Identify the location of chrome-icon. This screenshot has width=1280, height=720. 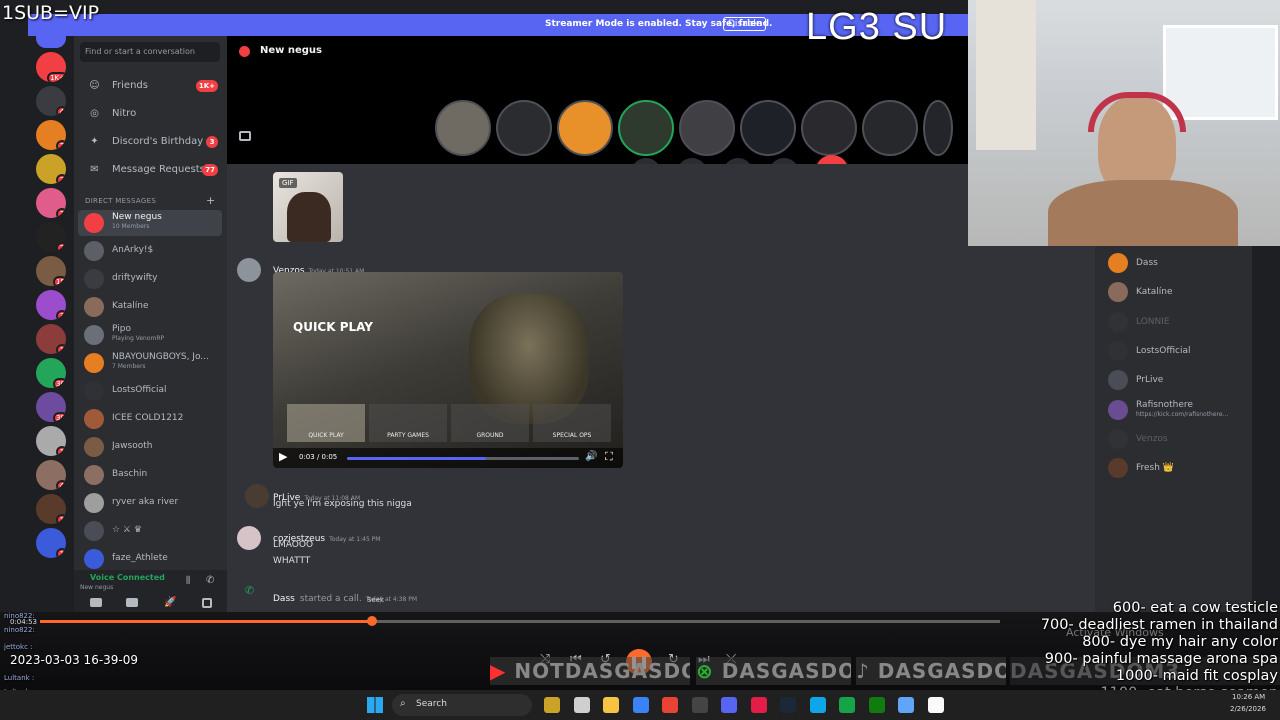
(670, 705).